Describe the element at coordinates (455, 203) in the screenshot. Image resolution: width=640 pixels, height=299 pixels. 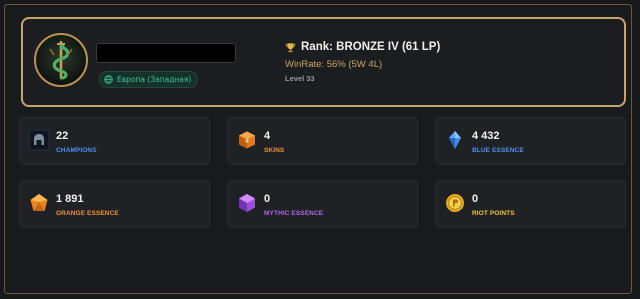
I see `coin-icon` at that location.